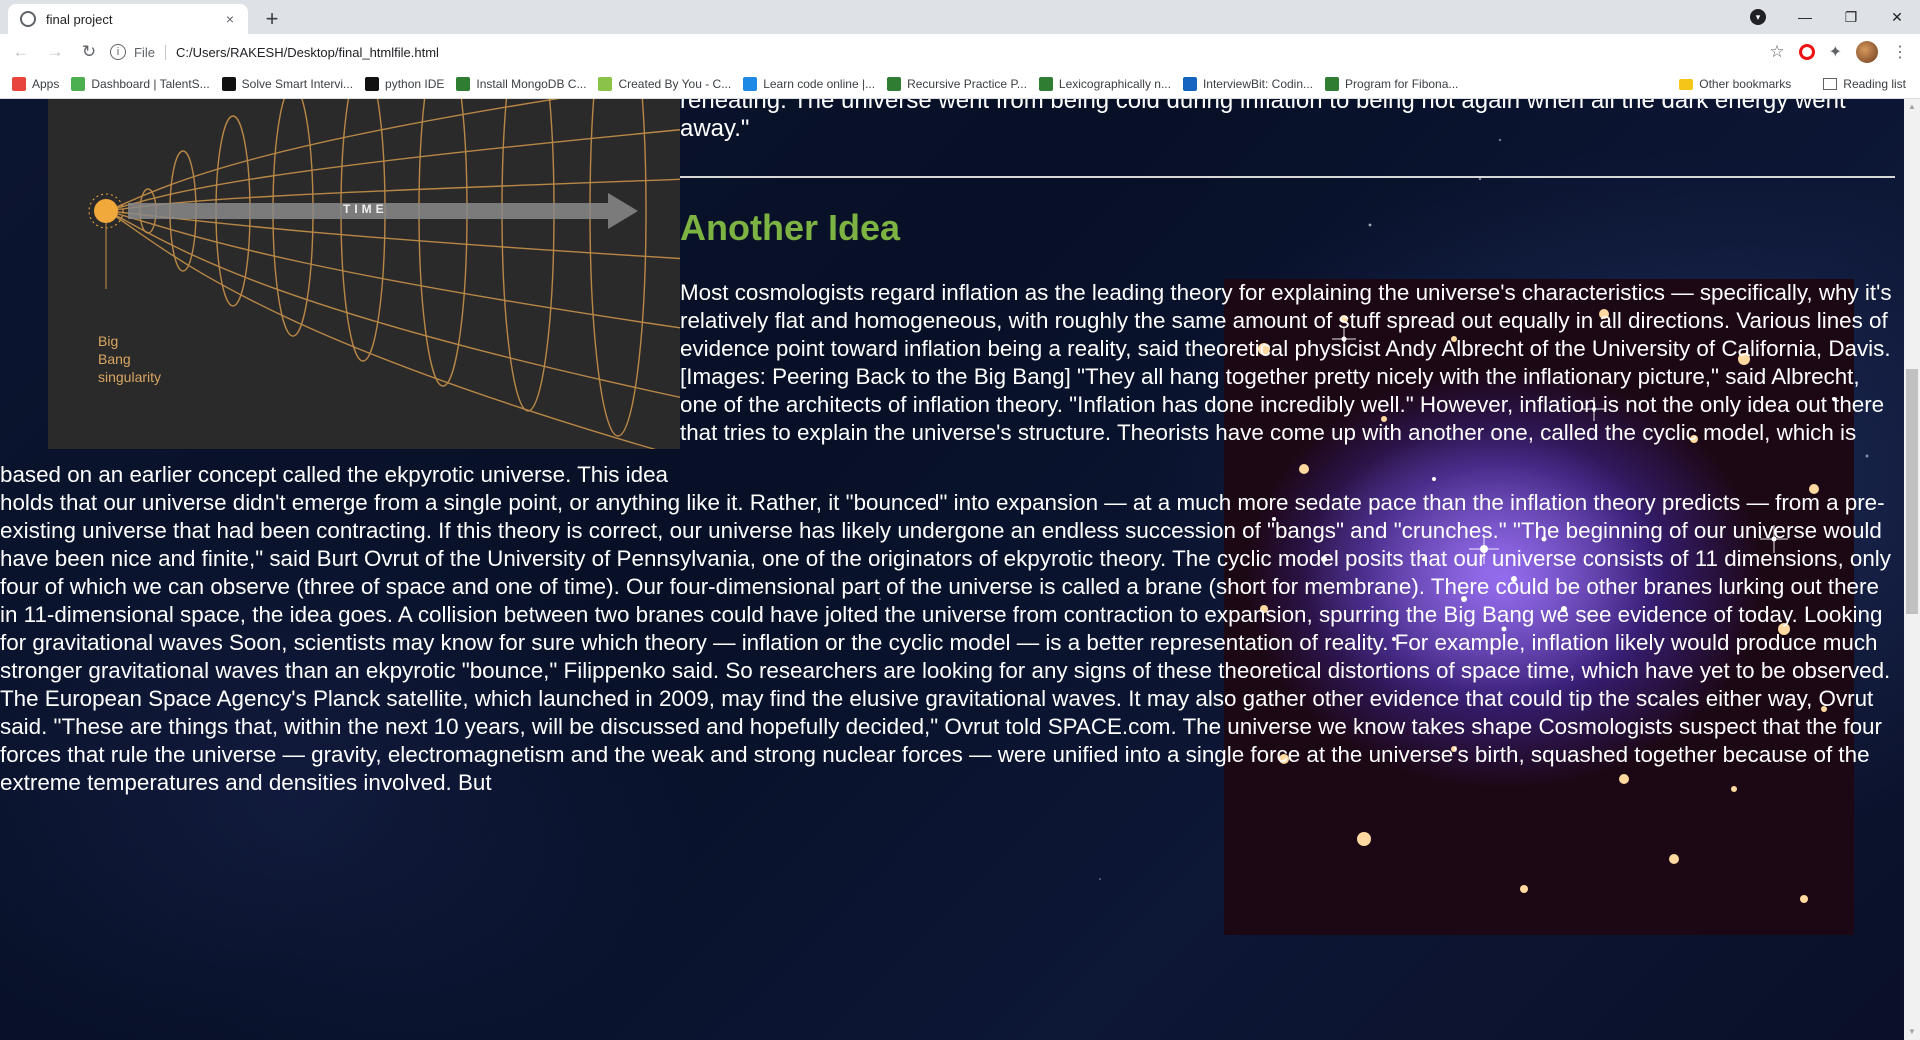 The height and width of the screenshot is (1040, 1920). I want to click on scroll-thumb, so click(1912, 491).